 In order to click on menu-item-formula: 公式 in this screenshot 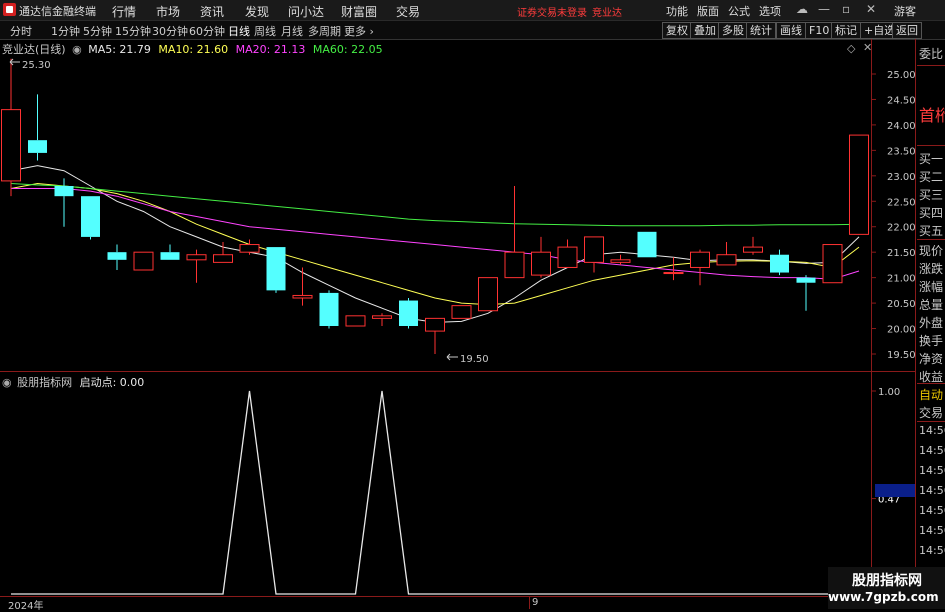, I will do `click(739, 11)`.